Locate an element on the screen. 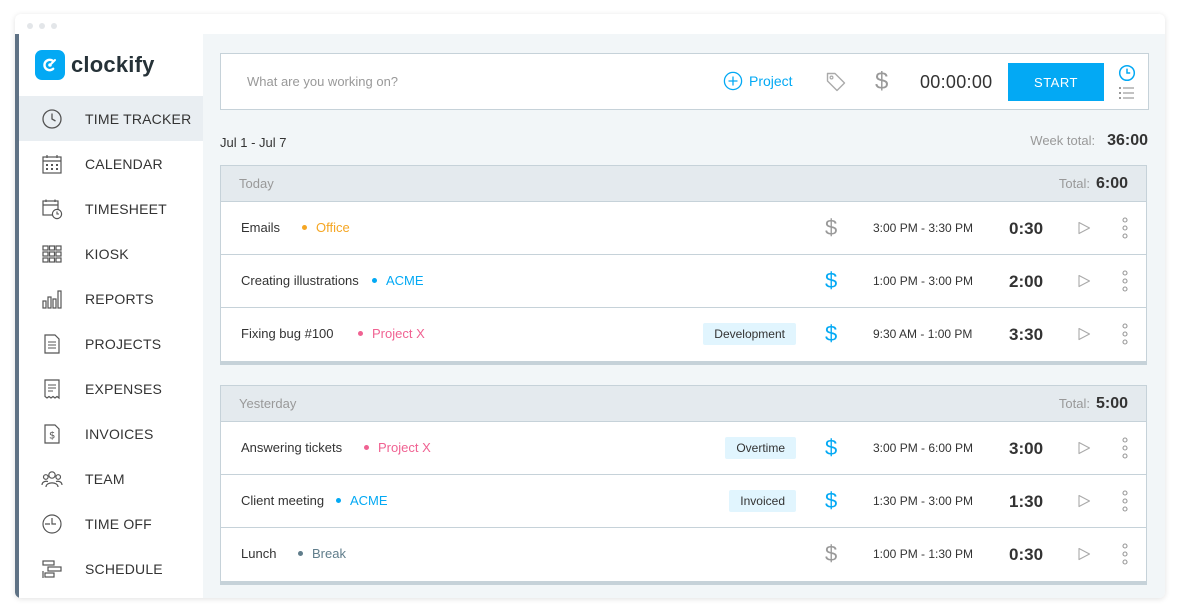 Image resolution: width=1180 pixels, height=612 pixels. logo: clockify is located at coordinates (111, 65).